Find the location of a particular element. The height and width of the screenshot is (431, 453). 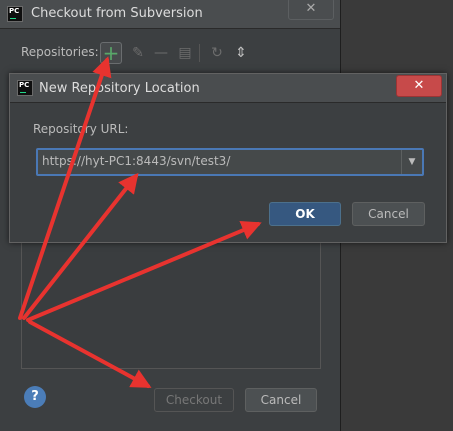

new-repository-titlebar: PC New Repository Location ✕ is located at coordinates (228, 88).